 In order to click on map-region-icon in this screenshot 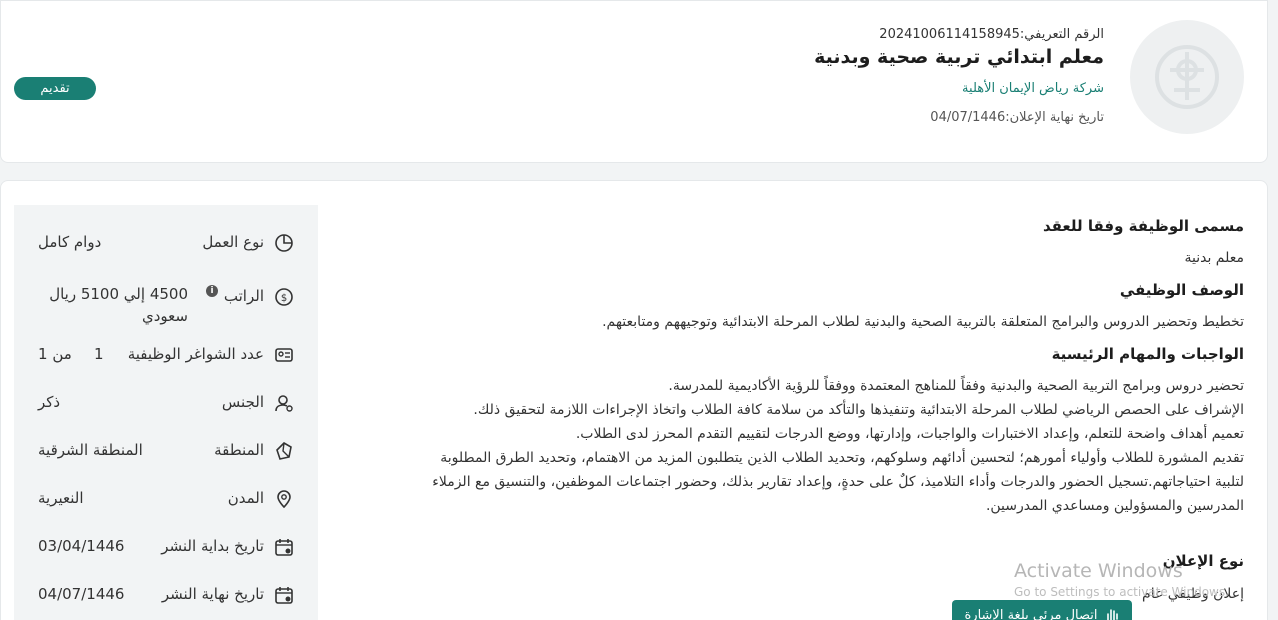, I will do `click(284, 451)`.